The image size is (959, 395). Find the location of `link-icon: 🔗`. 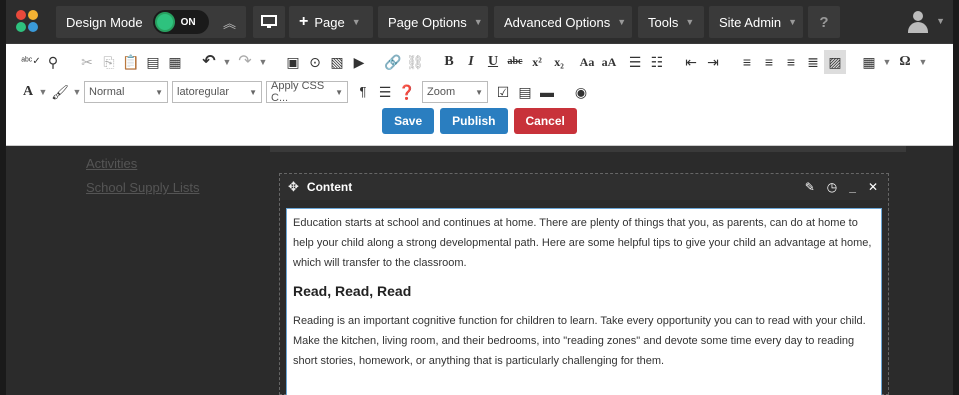

link-icon: 🔗 is located at coordinates (393, 62).